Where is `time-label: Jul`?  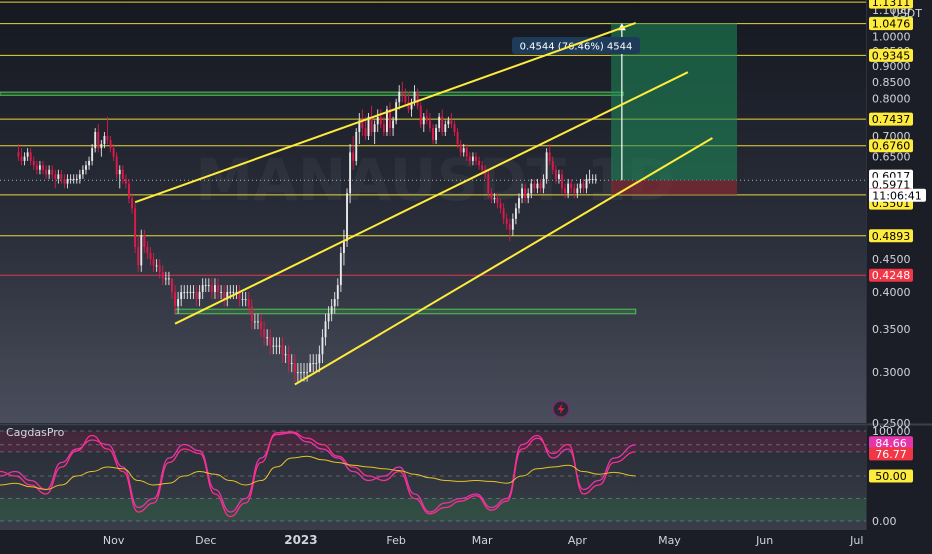 time-label: Jul is located at coordinates (856, 540).